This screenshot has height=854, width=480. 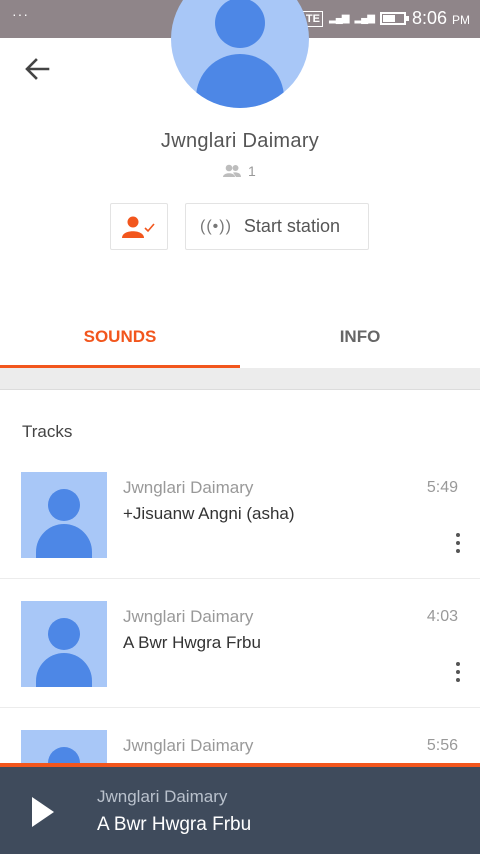 I want to click on back-button, so click(x=37, y=69).